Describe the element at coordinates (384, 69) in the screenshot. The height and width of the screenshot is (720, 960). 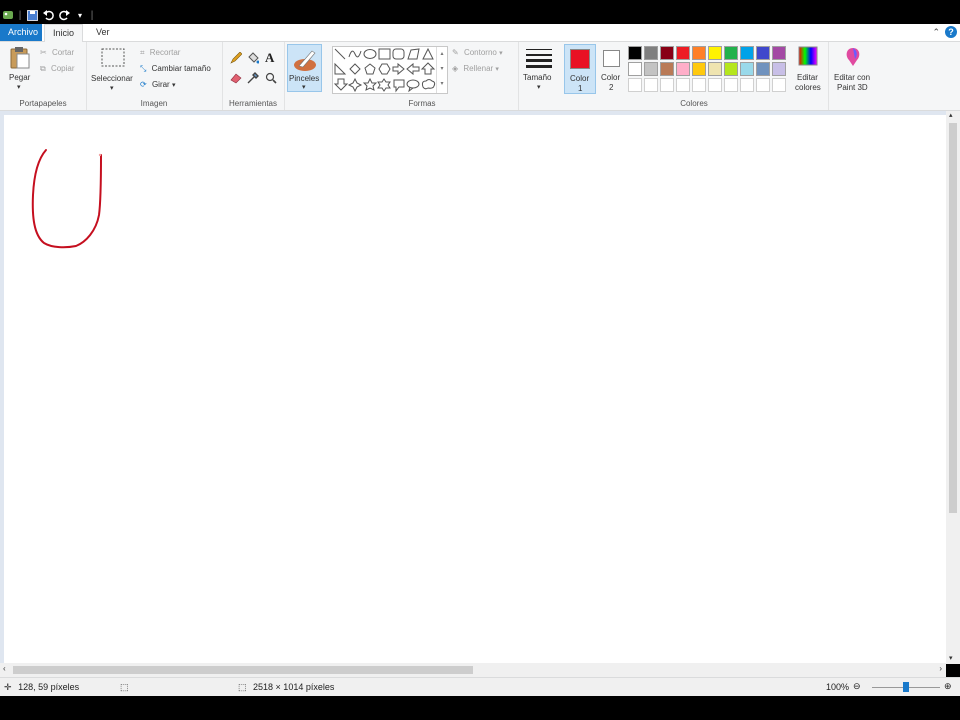
I see `hexagon-shape-icon` at that location.